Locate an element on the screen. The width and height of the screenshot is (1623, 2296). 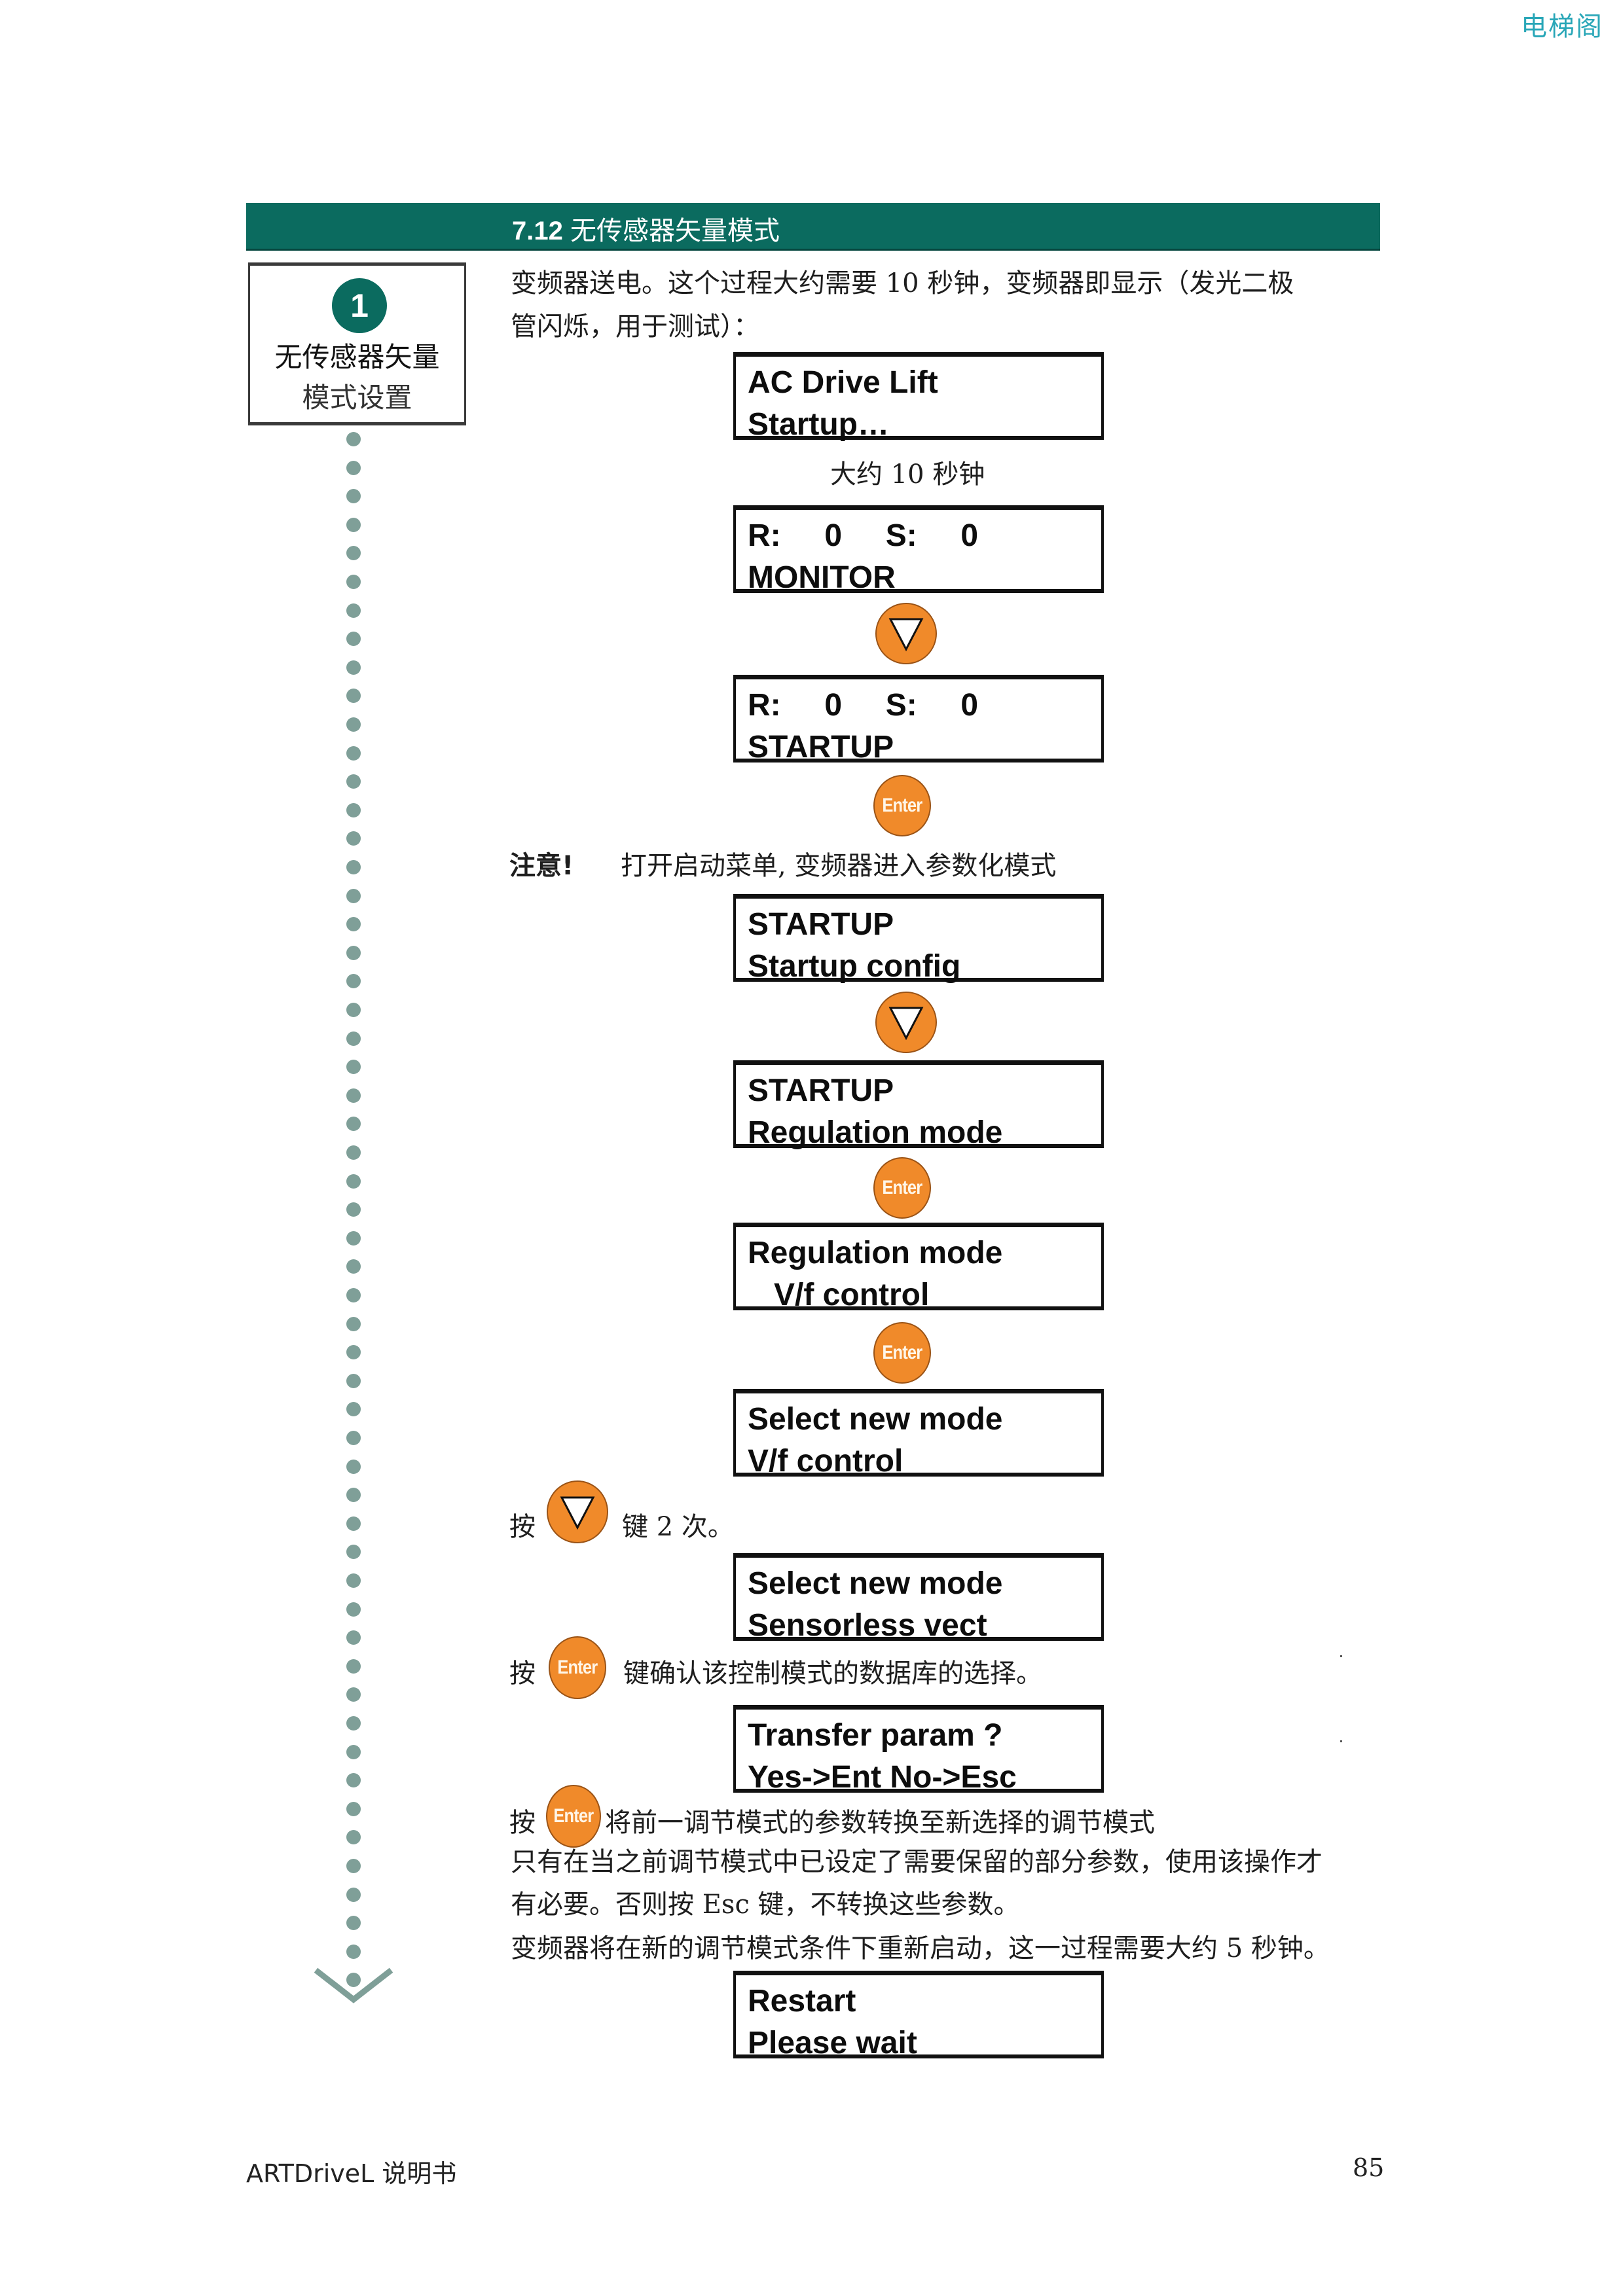
section-number: 7.12 is located at coordinates (537, 231).